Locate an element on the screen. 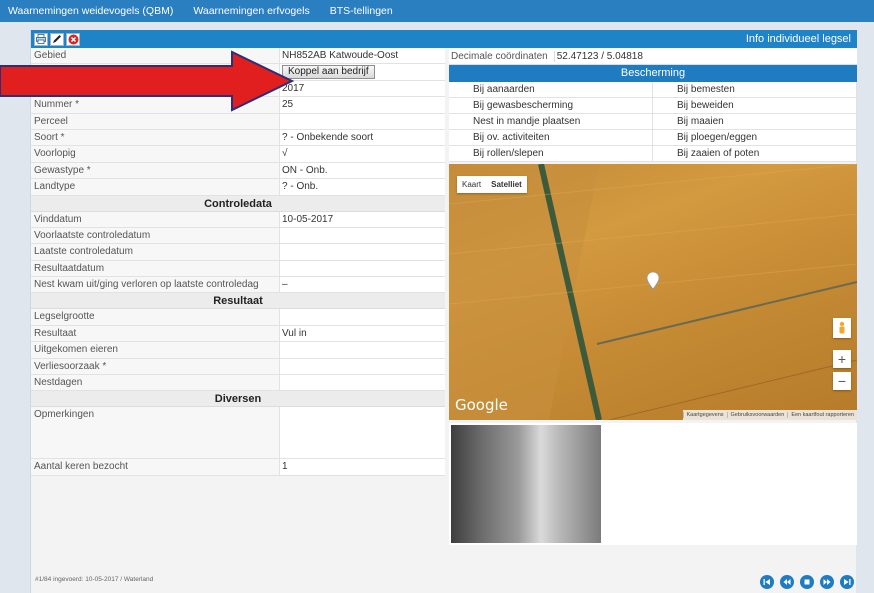  bescherming-option: Bij gewasbescherming is located at coordinates (551, 106).